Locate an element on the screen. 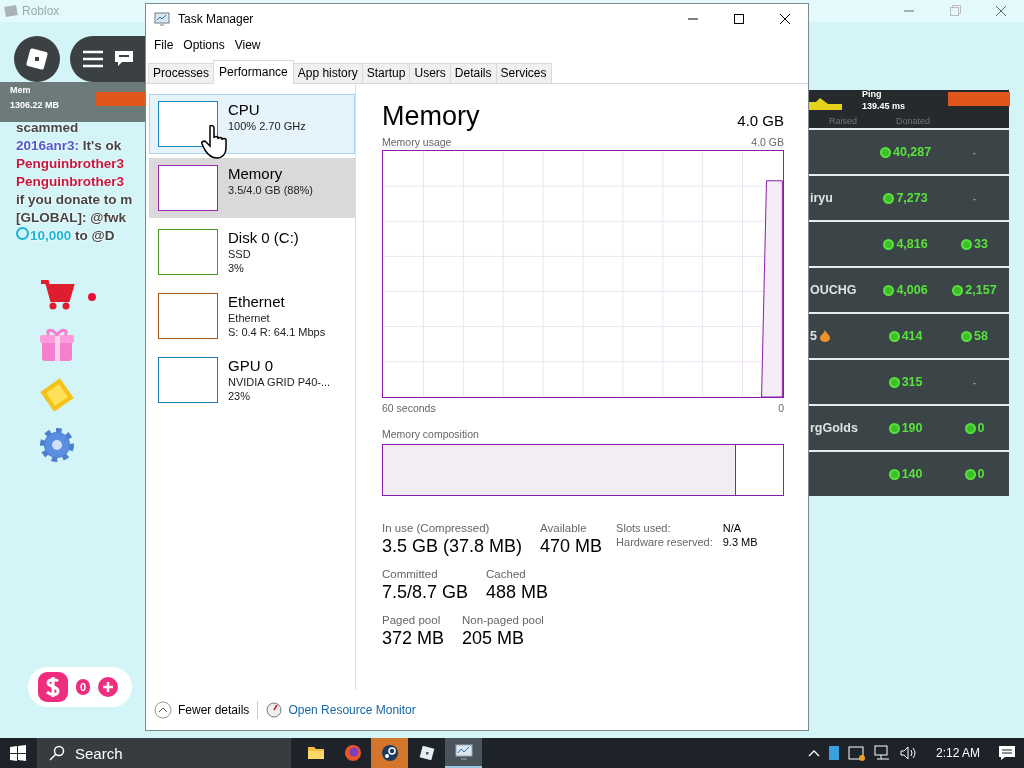 The image size is (1024, 768). stat-value: 488 MB is located at coordinates (517, 592).